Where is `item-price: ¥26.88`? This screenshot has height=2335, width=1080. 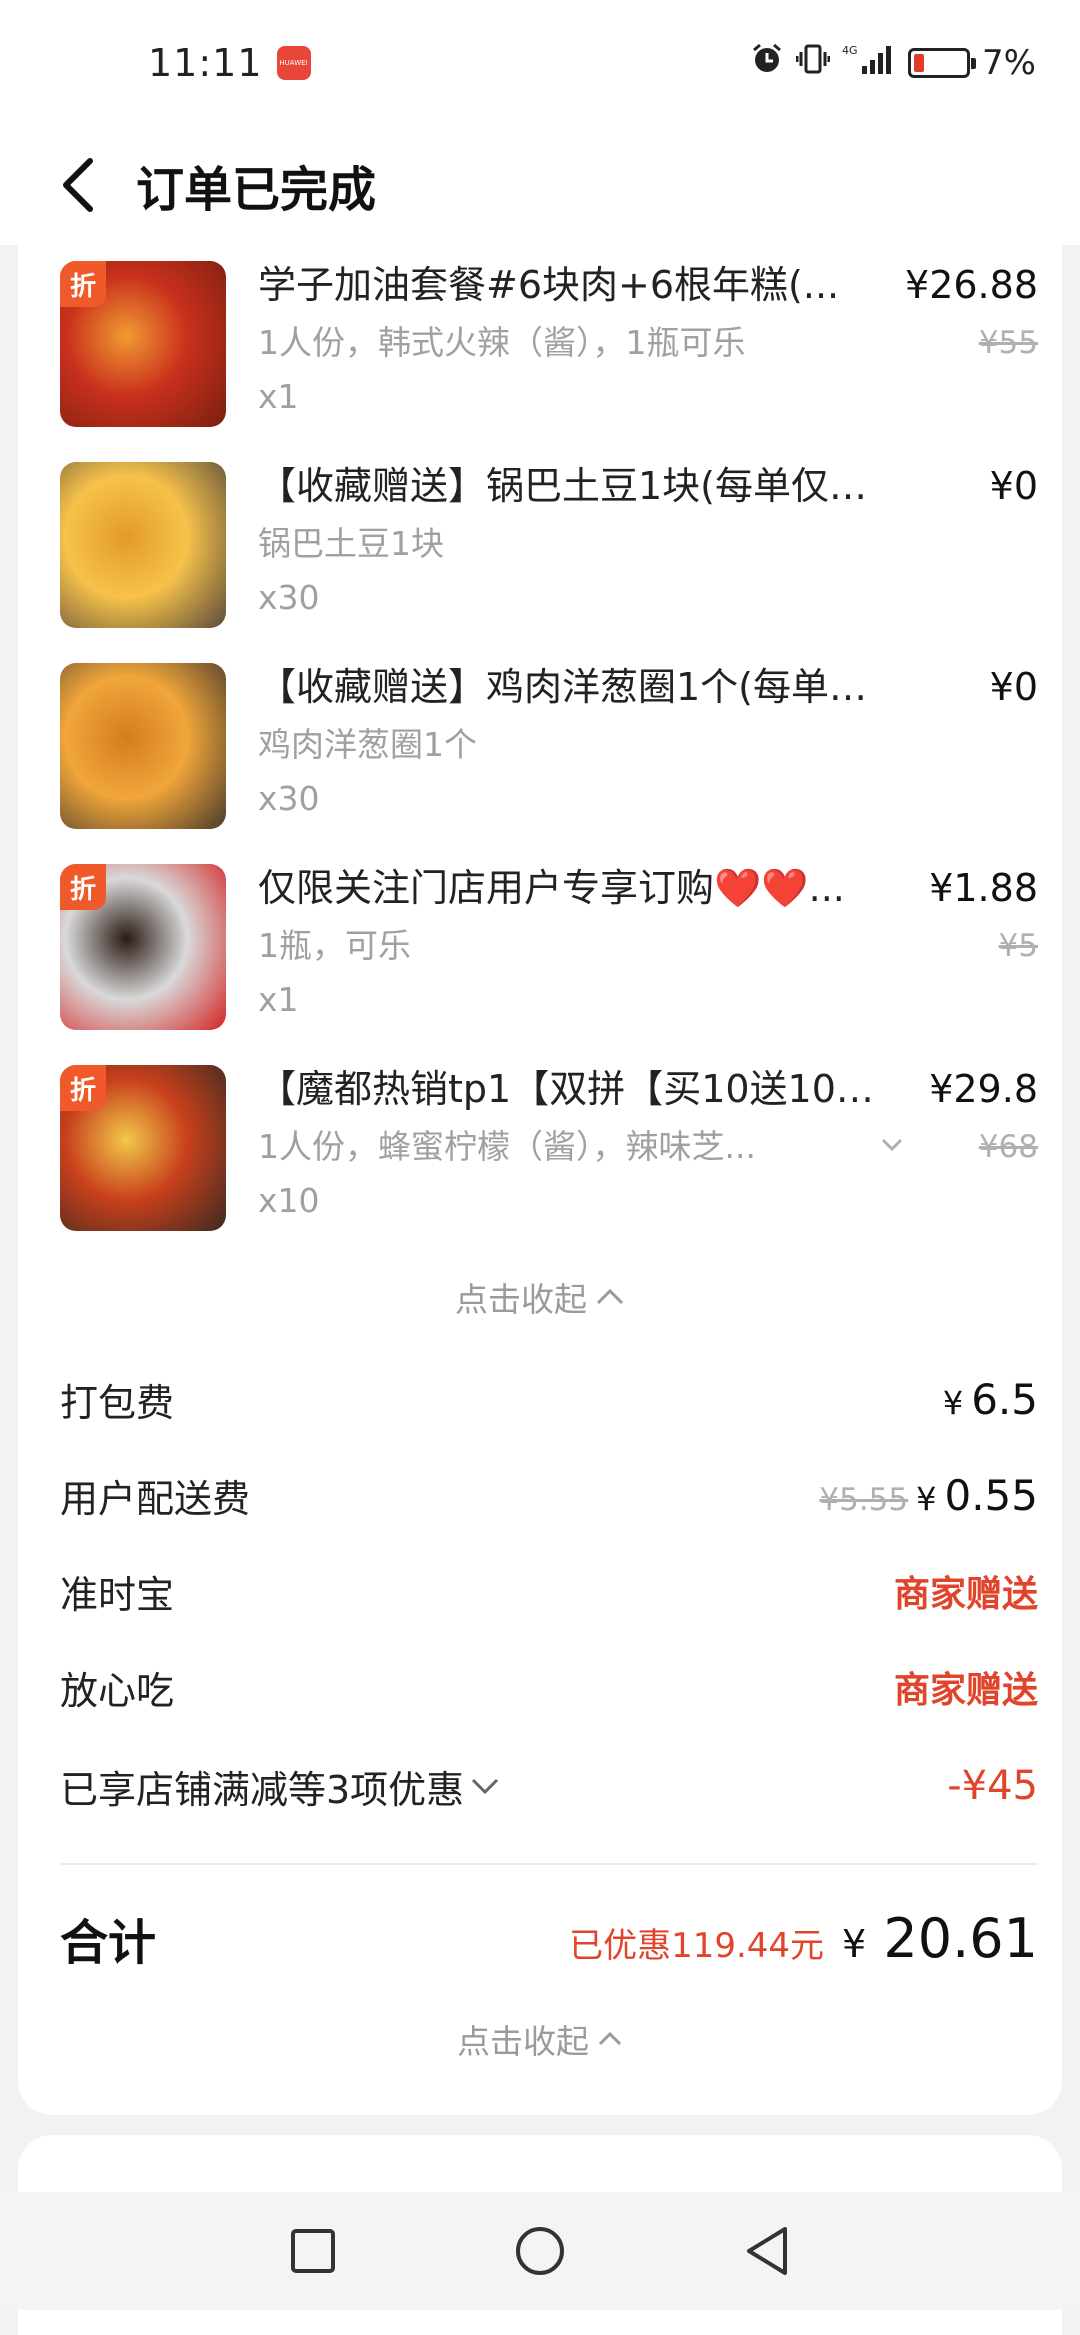
item-price: ¥26.88 is located at coordinates (971, 285).